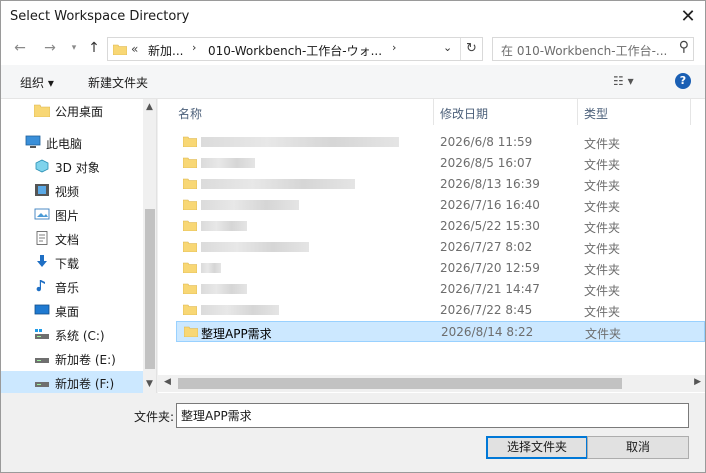 The height and width of the screenshot is (473, 706). Describe the element at coordinates (490, 226) in the screenshot. I see `row-date: 2026/5/22 15:30` at that location.